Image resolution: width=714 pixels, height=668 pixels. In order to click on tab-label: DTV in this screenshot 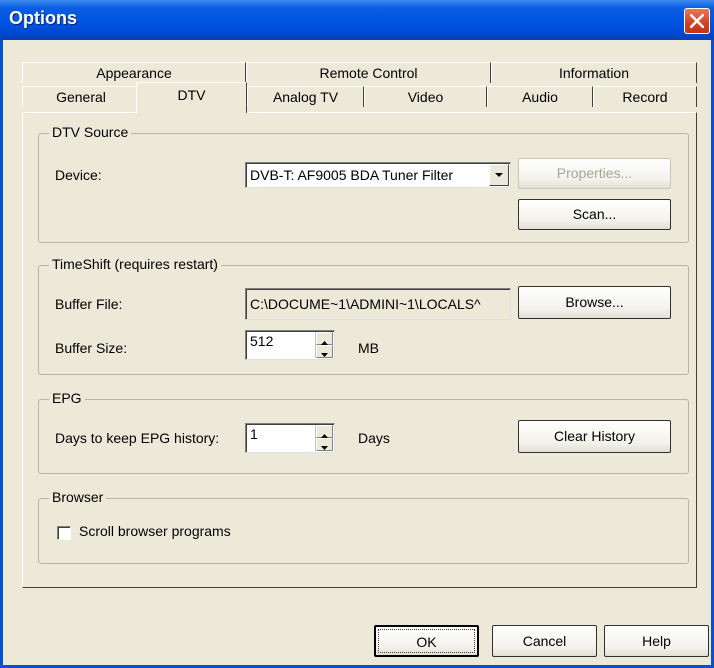, I will do `click(191, 95)`.